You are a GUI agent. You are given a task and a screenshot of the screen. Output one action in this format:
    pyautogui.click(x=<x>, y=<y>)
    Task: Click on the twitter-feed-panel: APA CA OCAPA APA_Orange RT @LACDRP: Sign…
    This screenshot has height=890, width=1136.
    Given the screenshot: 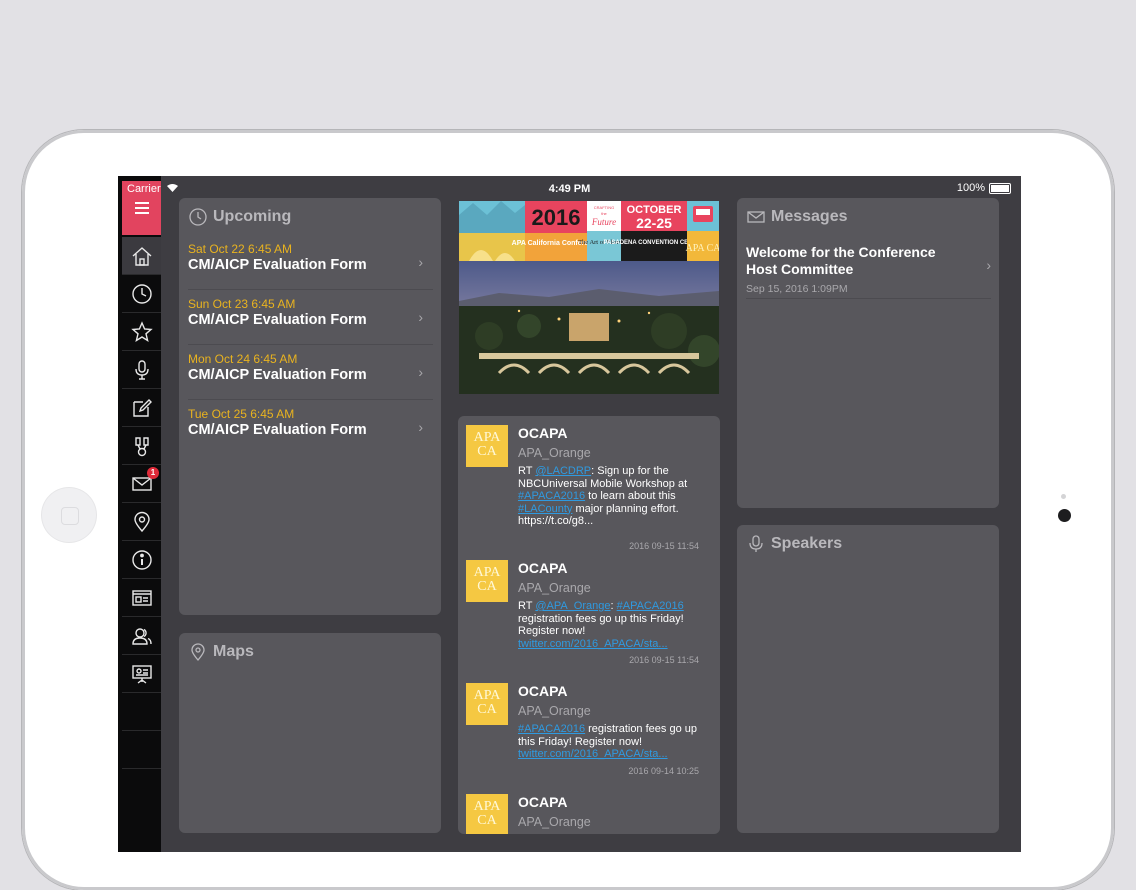 What is the action you would take?
    pyautogui.click(x=589, y=625)
    